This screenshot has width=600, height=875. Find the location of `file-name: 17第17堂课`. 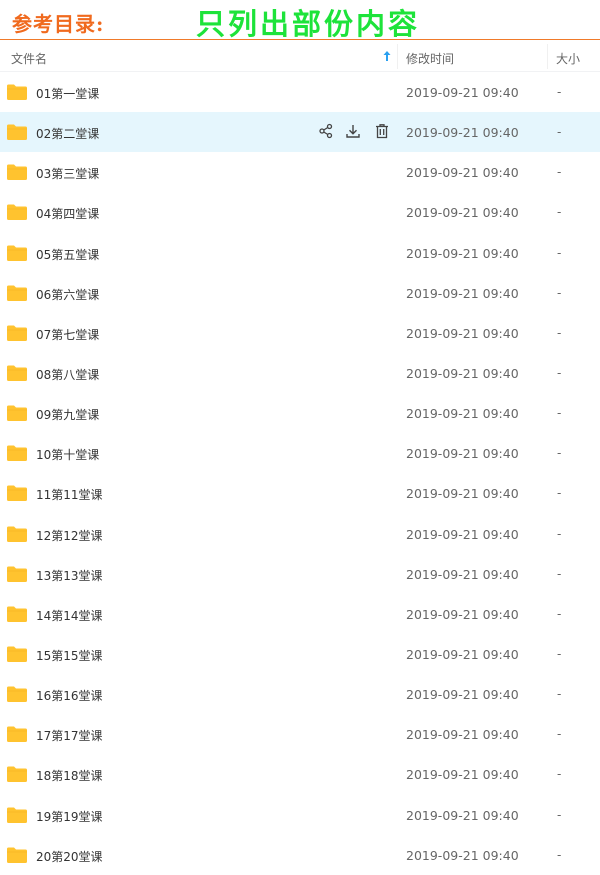

file-name: 17第17堂课 is located at coordinates (69, 735).